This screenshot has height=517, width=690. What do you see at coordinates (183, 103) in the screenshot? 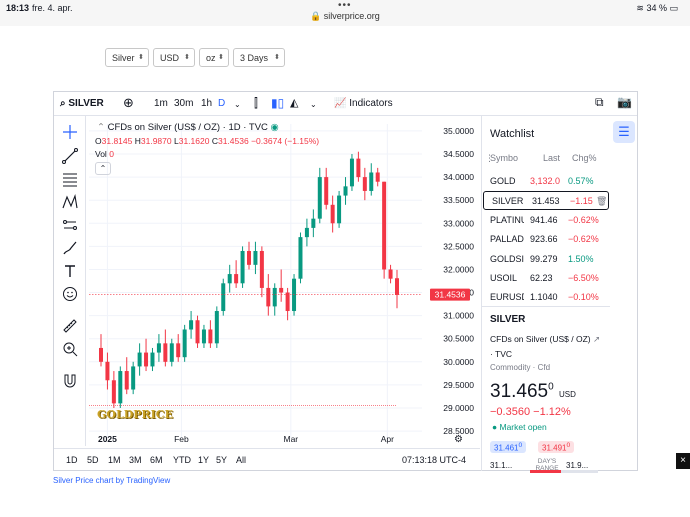
I see `interval-30m: 30m` at bounding box center [183, 103].